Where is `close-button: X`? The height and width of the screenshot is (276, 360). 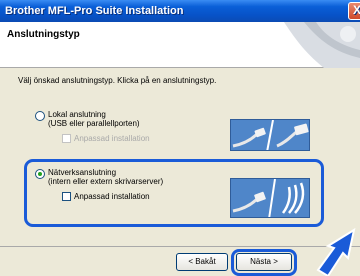
close-button: X is located at coordinates (354, 11).